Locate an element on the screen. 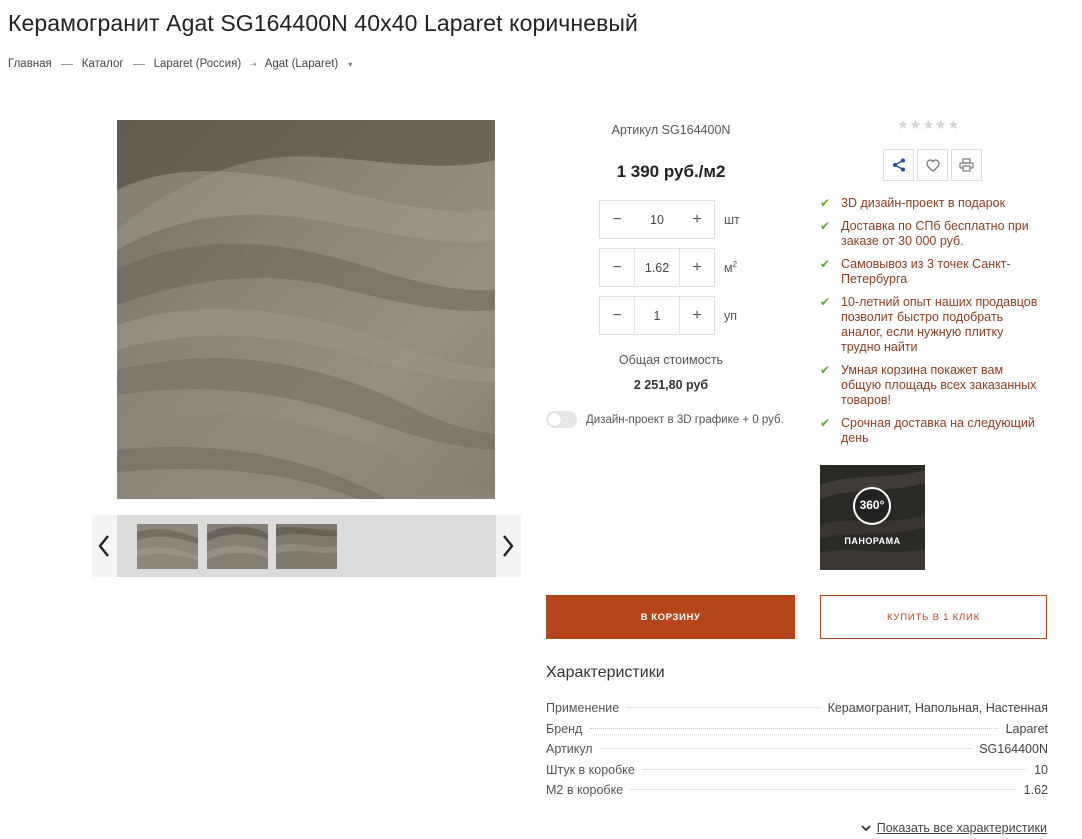 This screenshot has width=1082, height=839. breadcrumb-dropdown-icon: ▾ is located at coordinates (350, 64).